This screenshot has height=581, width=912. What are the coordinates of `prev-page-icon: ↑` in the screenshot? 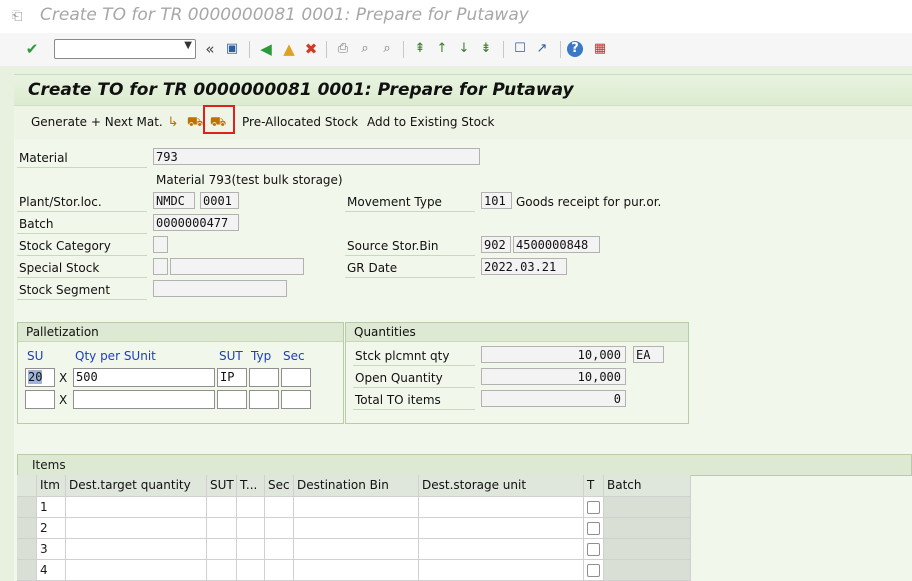 It's located at (442, 49).